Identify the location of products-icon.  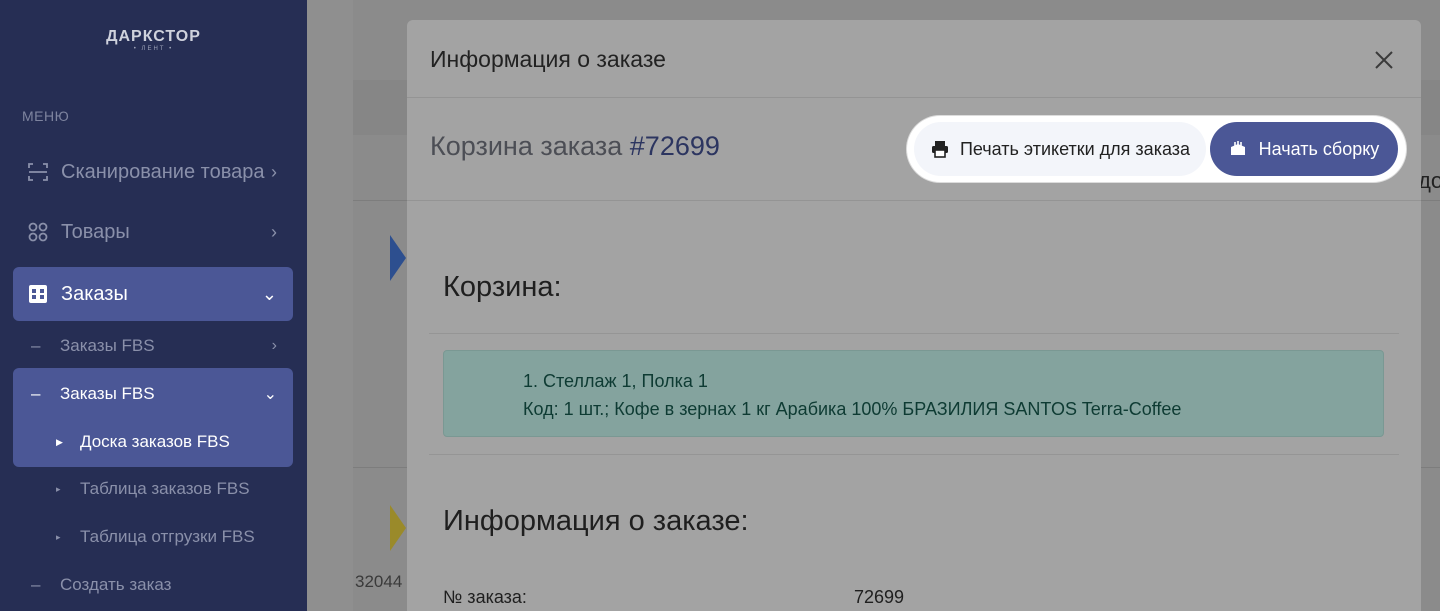
(38, 232).